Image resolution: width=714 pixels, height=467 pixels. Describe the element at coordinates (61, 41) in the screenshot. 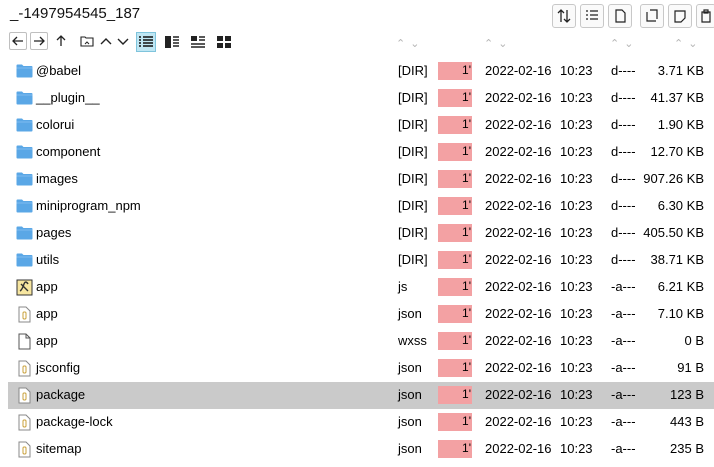

I see `up-button` at that location.